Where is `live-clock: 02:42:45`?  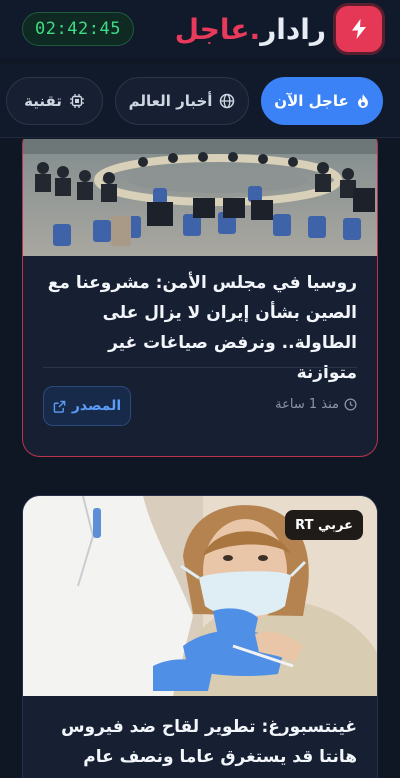 live-clock: 02:42:45 is located at coordinates (78, 29).